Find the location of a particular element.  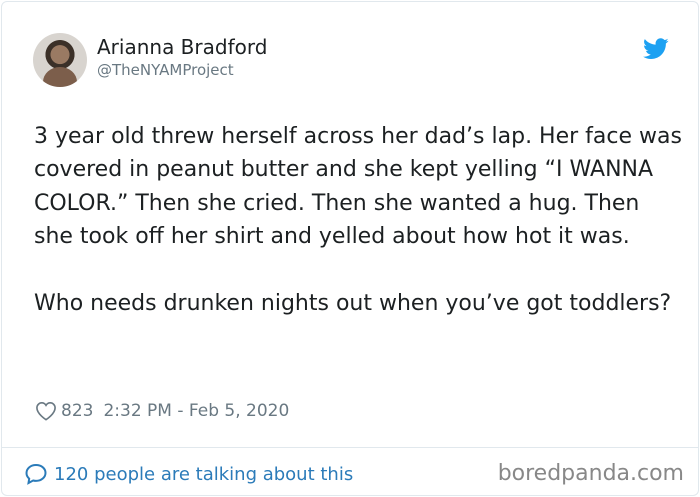

twitter-bird-icon is located at coordinates (656, 49).